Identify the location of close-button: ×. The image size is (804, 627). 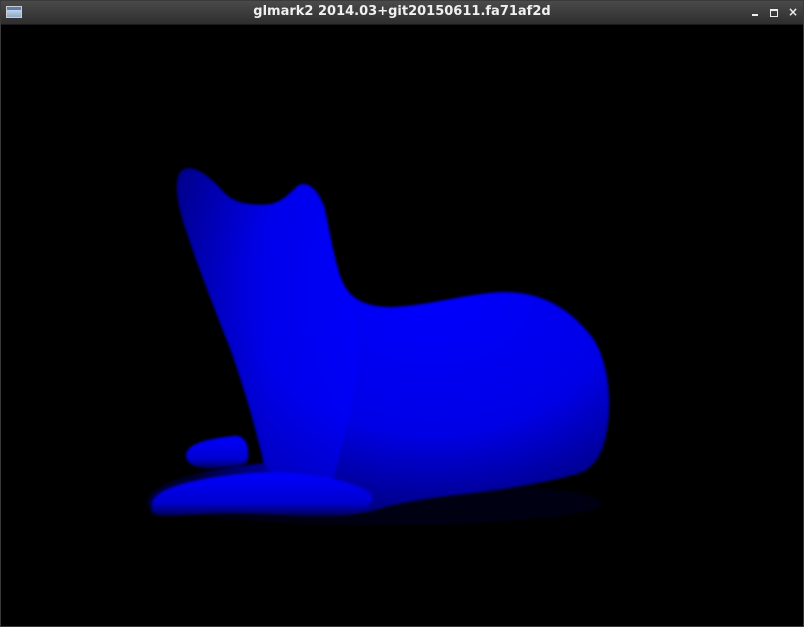
(793, 12).